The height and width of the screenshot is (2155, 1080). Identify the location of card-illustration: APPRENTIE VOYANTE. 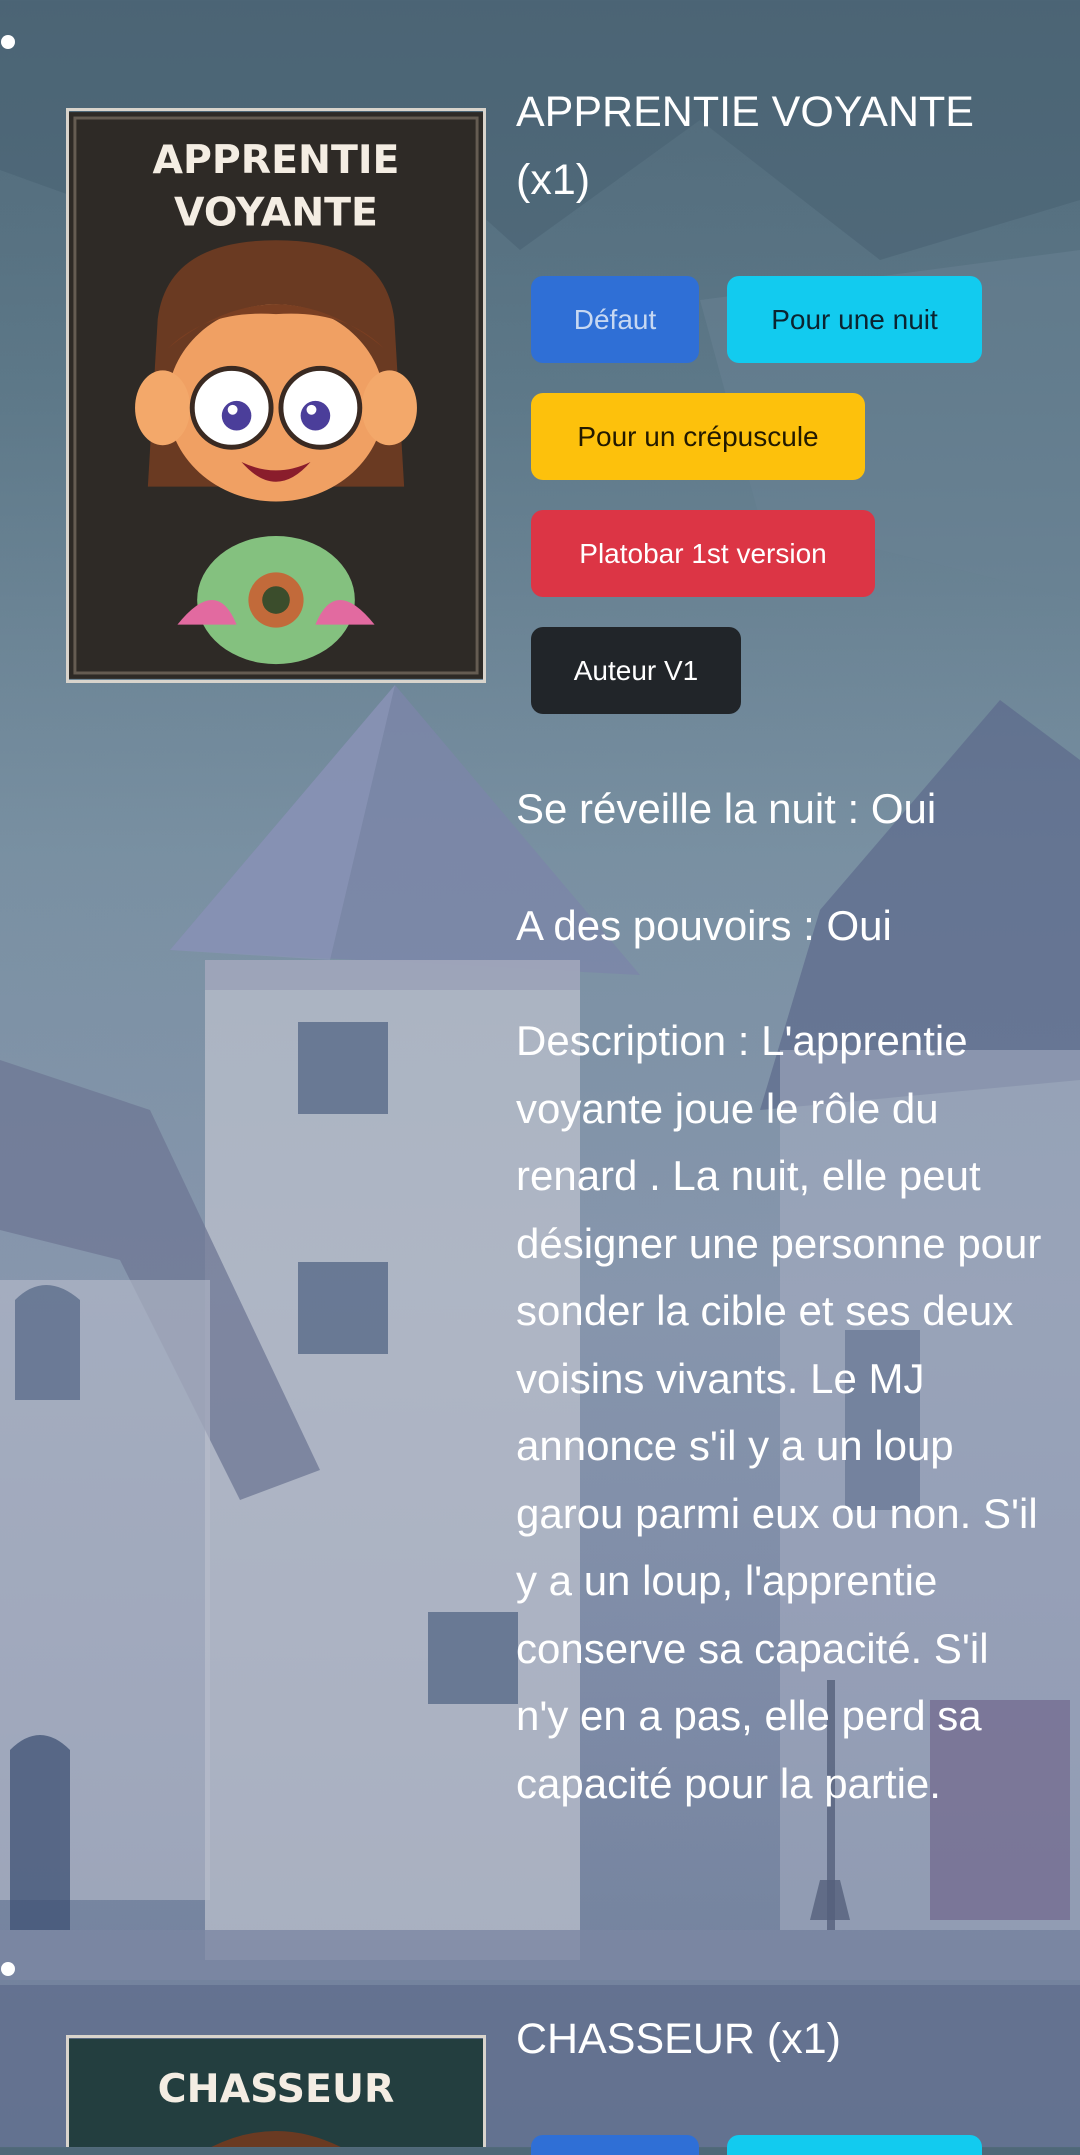
(276, 395).